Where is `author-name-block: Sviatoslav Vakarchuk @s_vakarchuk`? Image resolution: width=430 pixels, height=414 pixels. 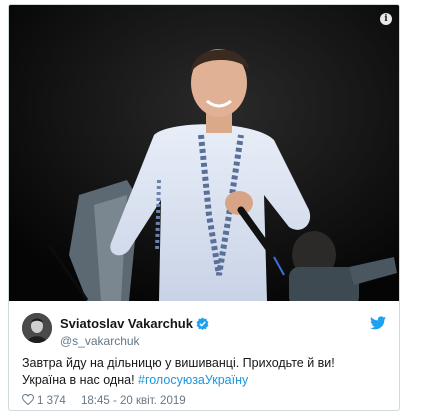 author-name-block: Sviatoslav Vakarchuk @s_vakarchuk is located at coordinates (134, 331).